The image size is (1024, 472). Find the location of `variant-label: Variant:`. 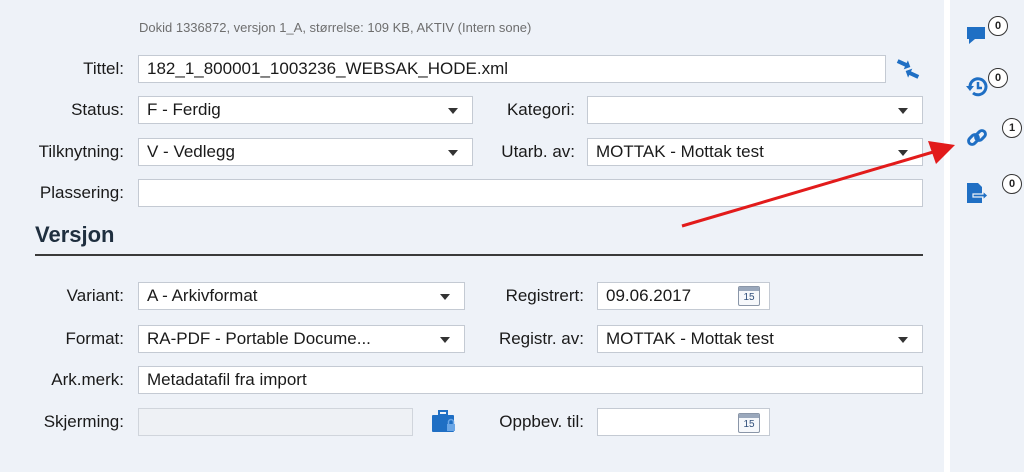

variant-label: Variant: is located at coordinates (95, 295).